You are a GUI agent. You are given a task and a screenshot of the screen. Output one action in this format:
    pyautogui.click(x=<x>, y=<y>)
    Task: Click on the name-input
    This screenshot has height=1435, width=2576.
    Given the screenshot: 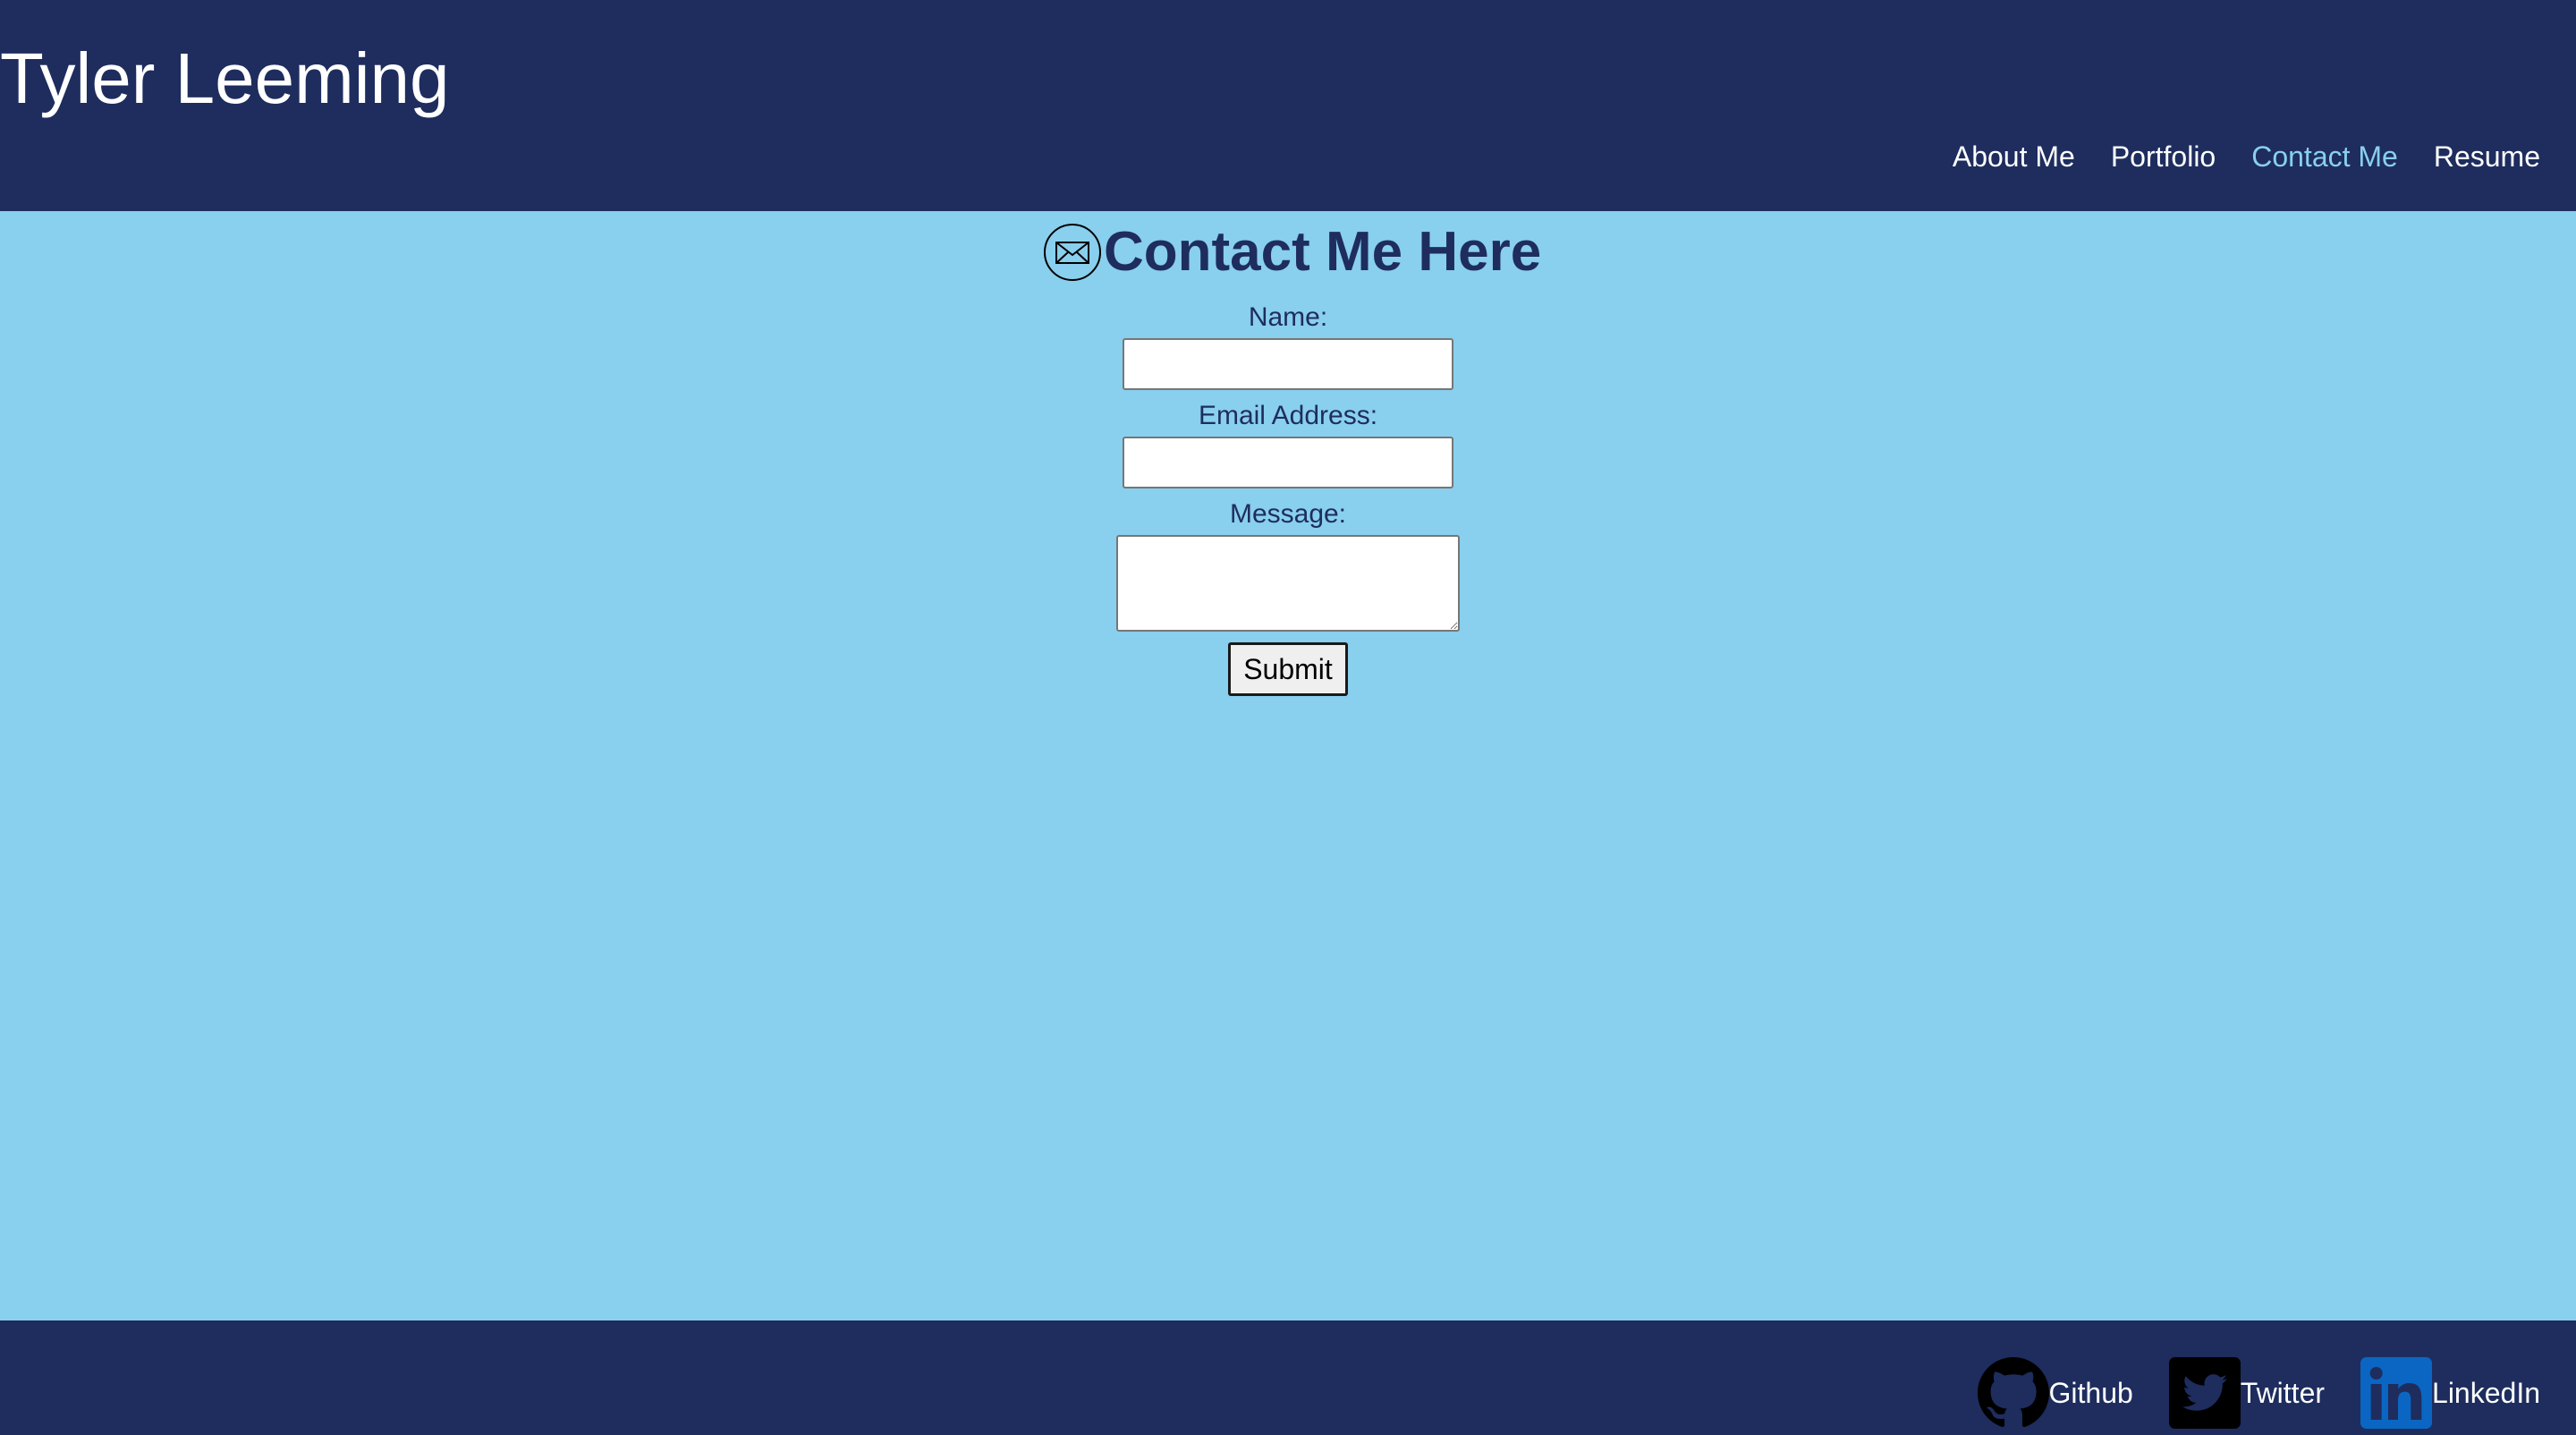 What is the action you would take?
    pyautogui.click(x=1288, y=364)
    